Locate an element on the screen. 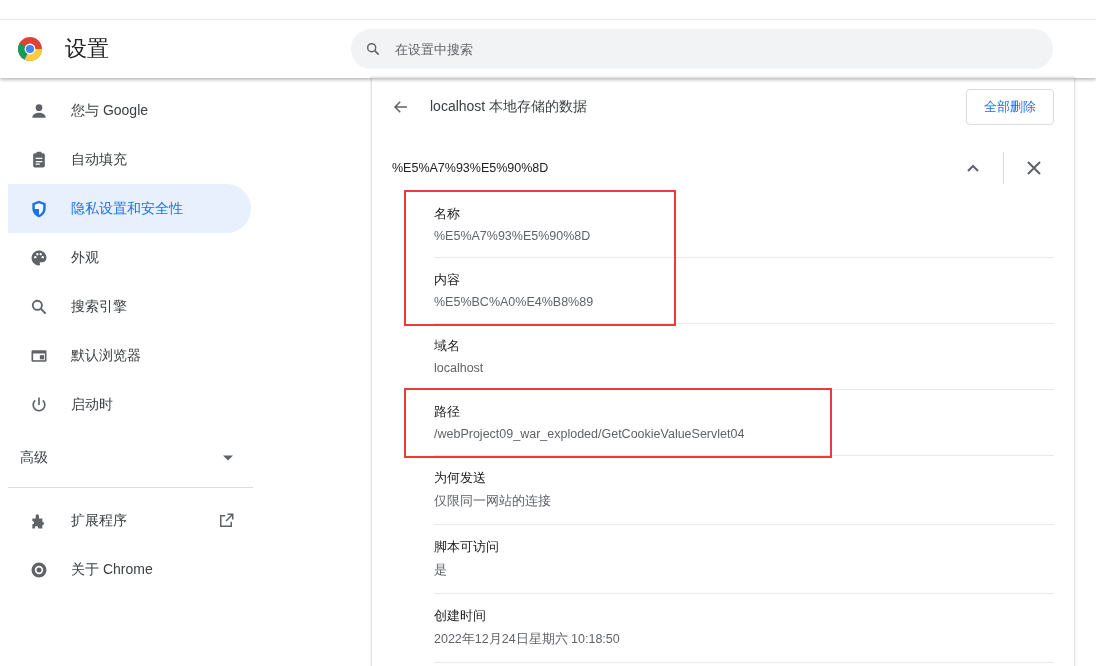  sidebar-item: 搜索引擎 is located at coordinates (129, 306).